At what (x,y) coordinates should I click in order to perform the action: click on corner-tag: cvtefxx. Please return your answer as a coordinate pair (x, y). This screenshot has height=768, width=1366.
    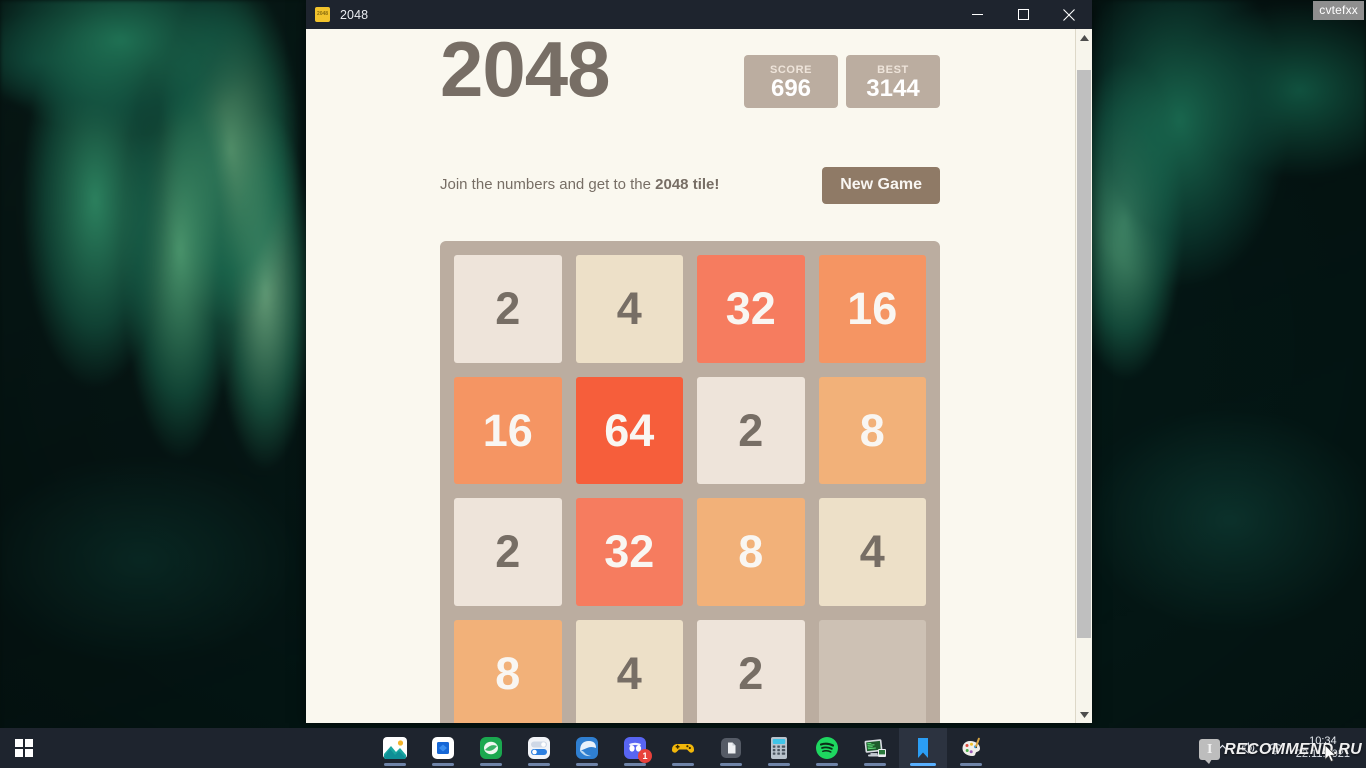
    Looking at the image, I should click on (1338, 10).